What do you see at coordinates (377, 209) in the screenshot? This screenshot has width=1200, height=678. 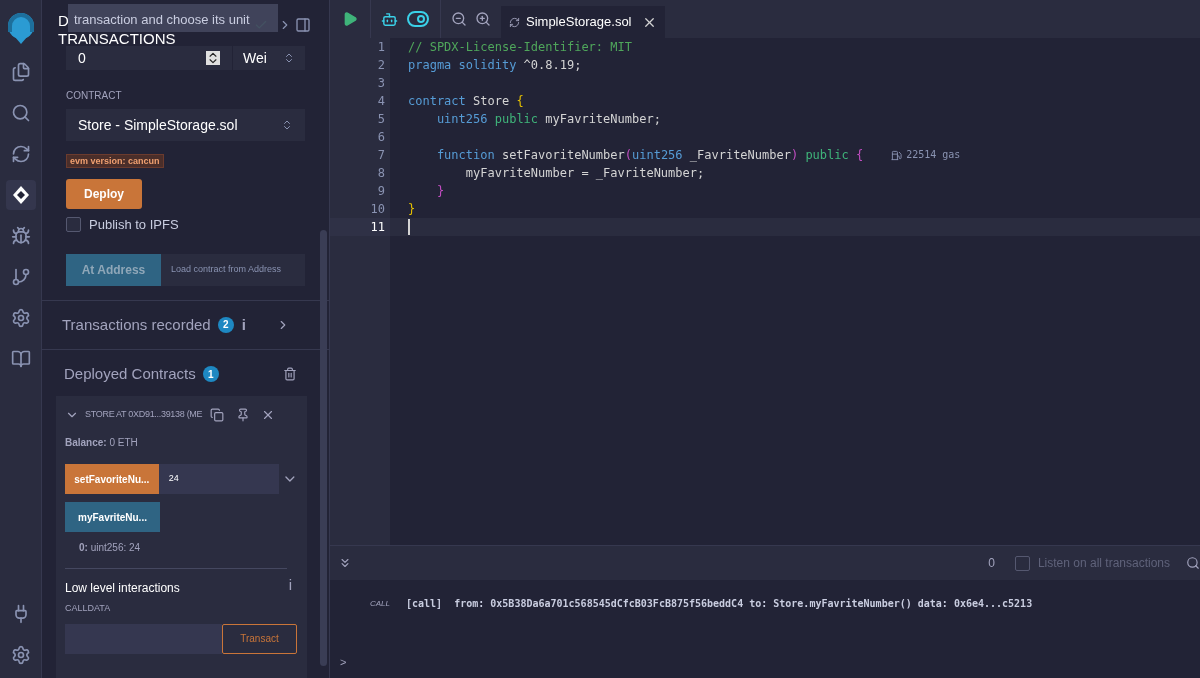 I see `line-number: 10` at bounding box center [377, 209].